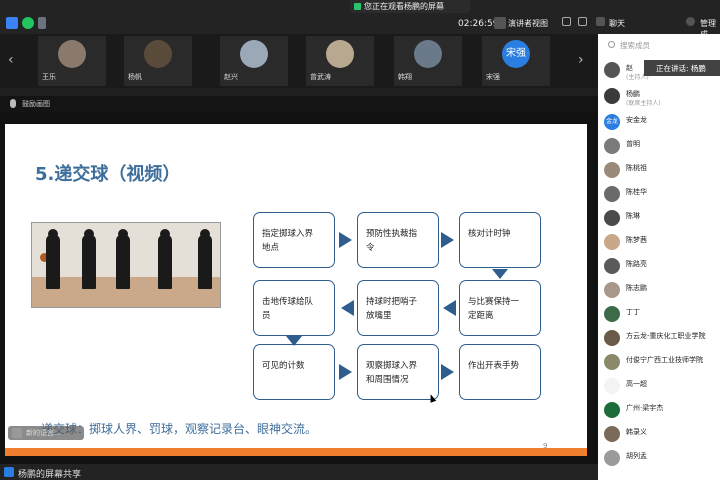 This screenshot has height=480, width=720. Describe the element at coordinates (528, 23) in the screenshot. I see `view-mode-button: 演讲者视图` at that location.